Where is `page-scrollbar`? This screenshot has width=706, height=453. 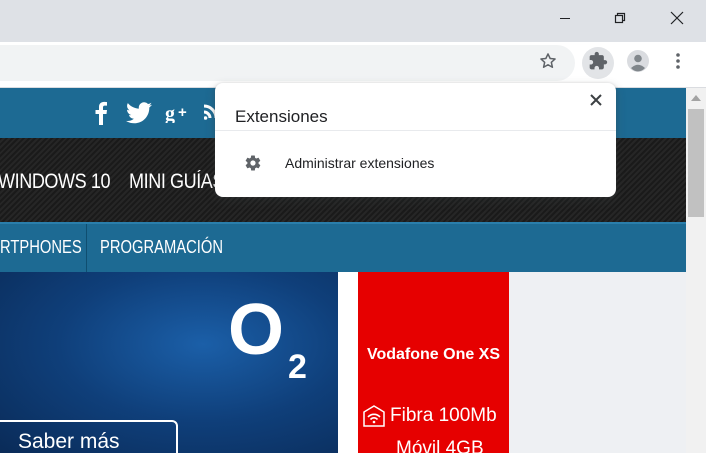 page-scrollbar is located at coordinates (696, 270).